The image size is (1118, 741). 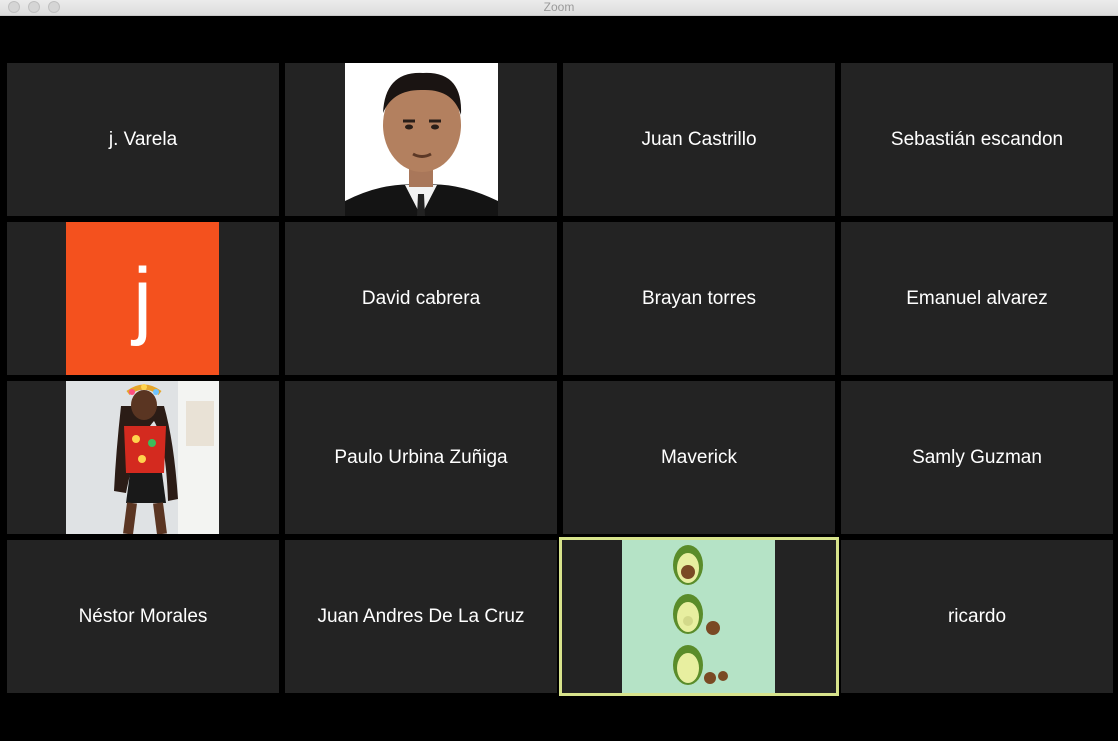 I want to click on participant-name: j. Varela, so click(x=143, y=139).